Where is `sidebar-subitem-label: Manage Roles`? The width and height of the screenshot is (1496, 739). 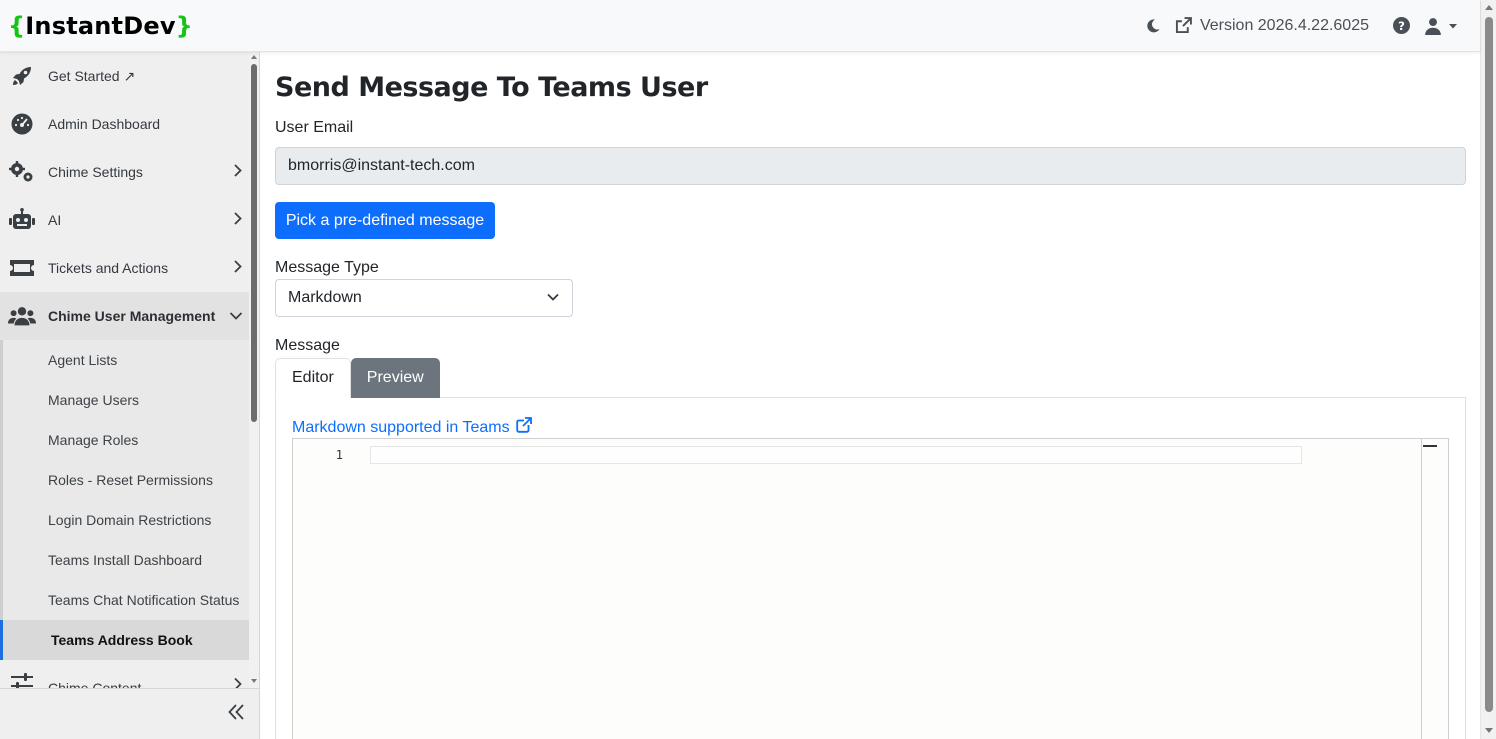
sidebar-subitem-label: Manage Roles is located at coordinates (93, 440).